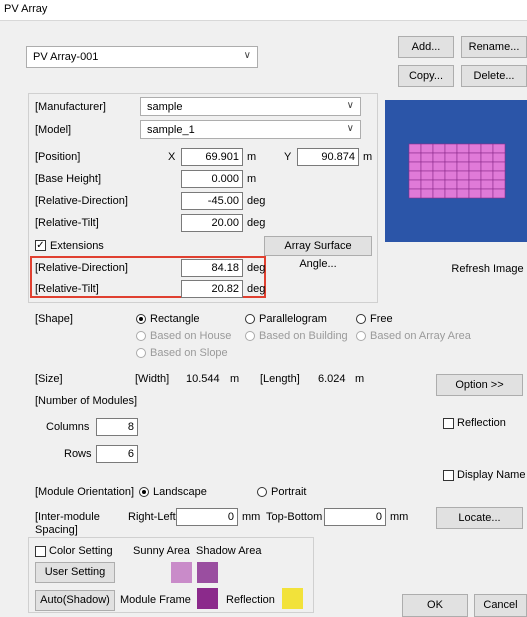 The image size is (527, 617). Describe the element at coordinates (67, 517) in the screenshot. I see `inter-module-label: [Inter-module` at that location.